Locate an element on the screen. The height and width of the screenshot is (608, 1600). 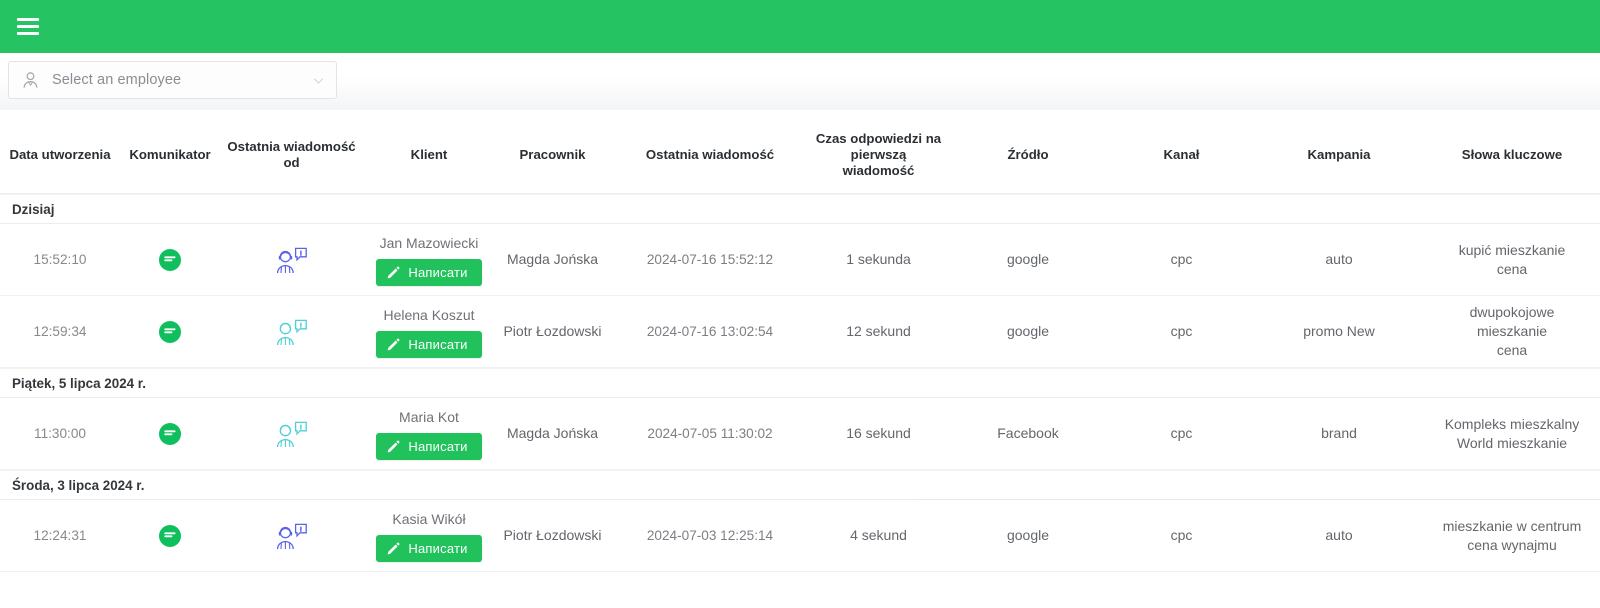
column-header-client: Klient is located at coordinates (429, 155).